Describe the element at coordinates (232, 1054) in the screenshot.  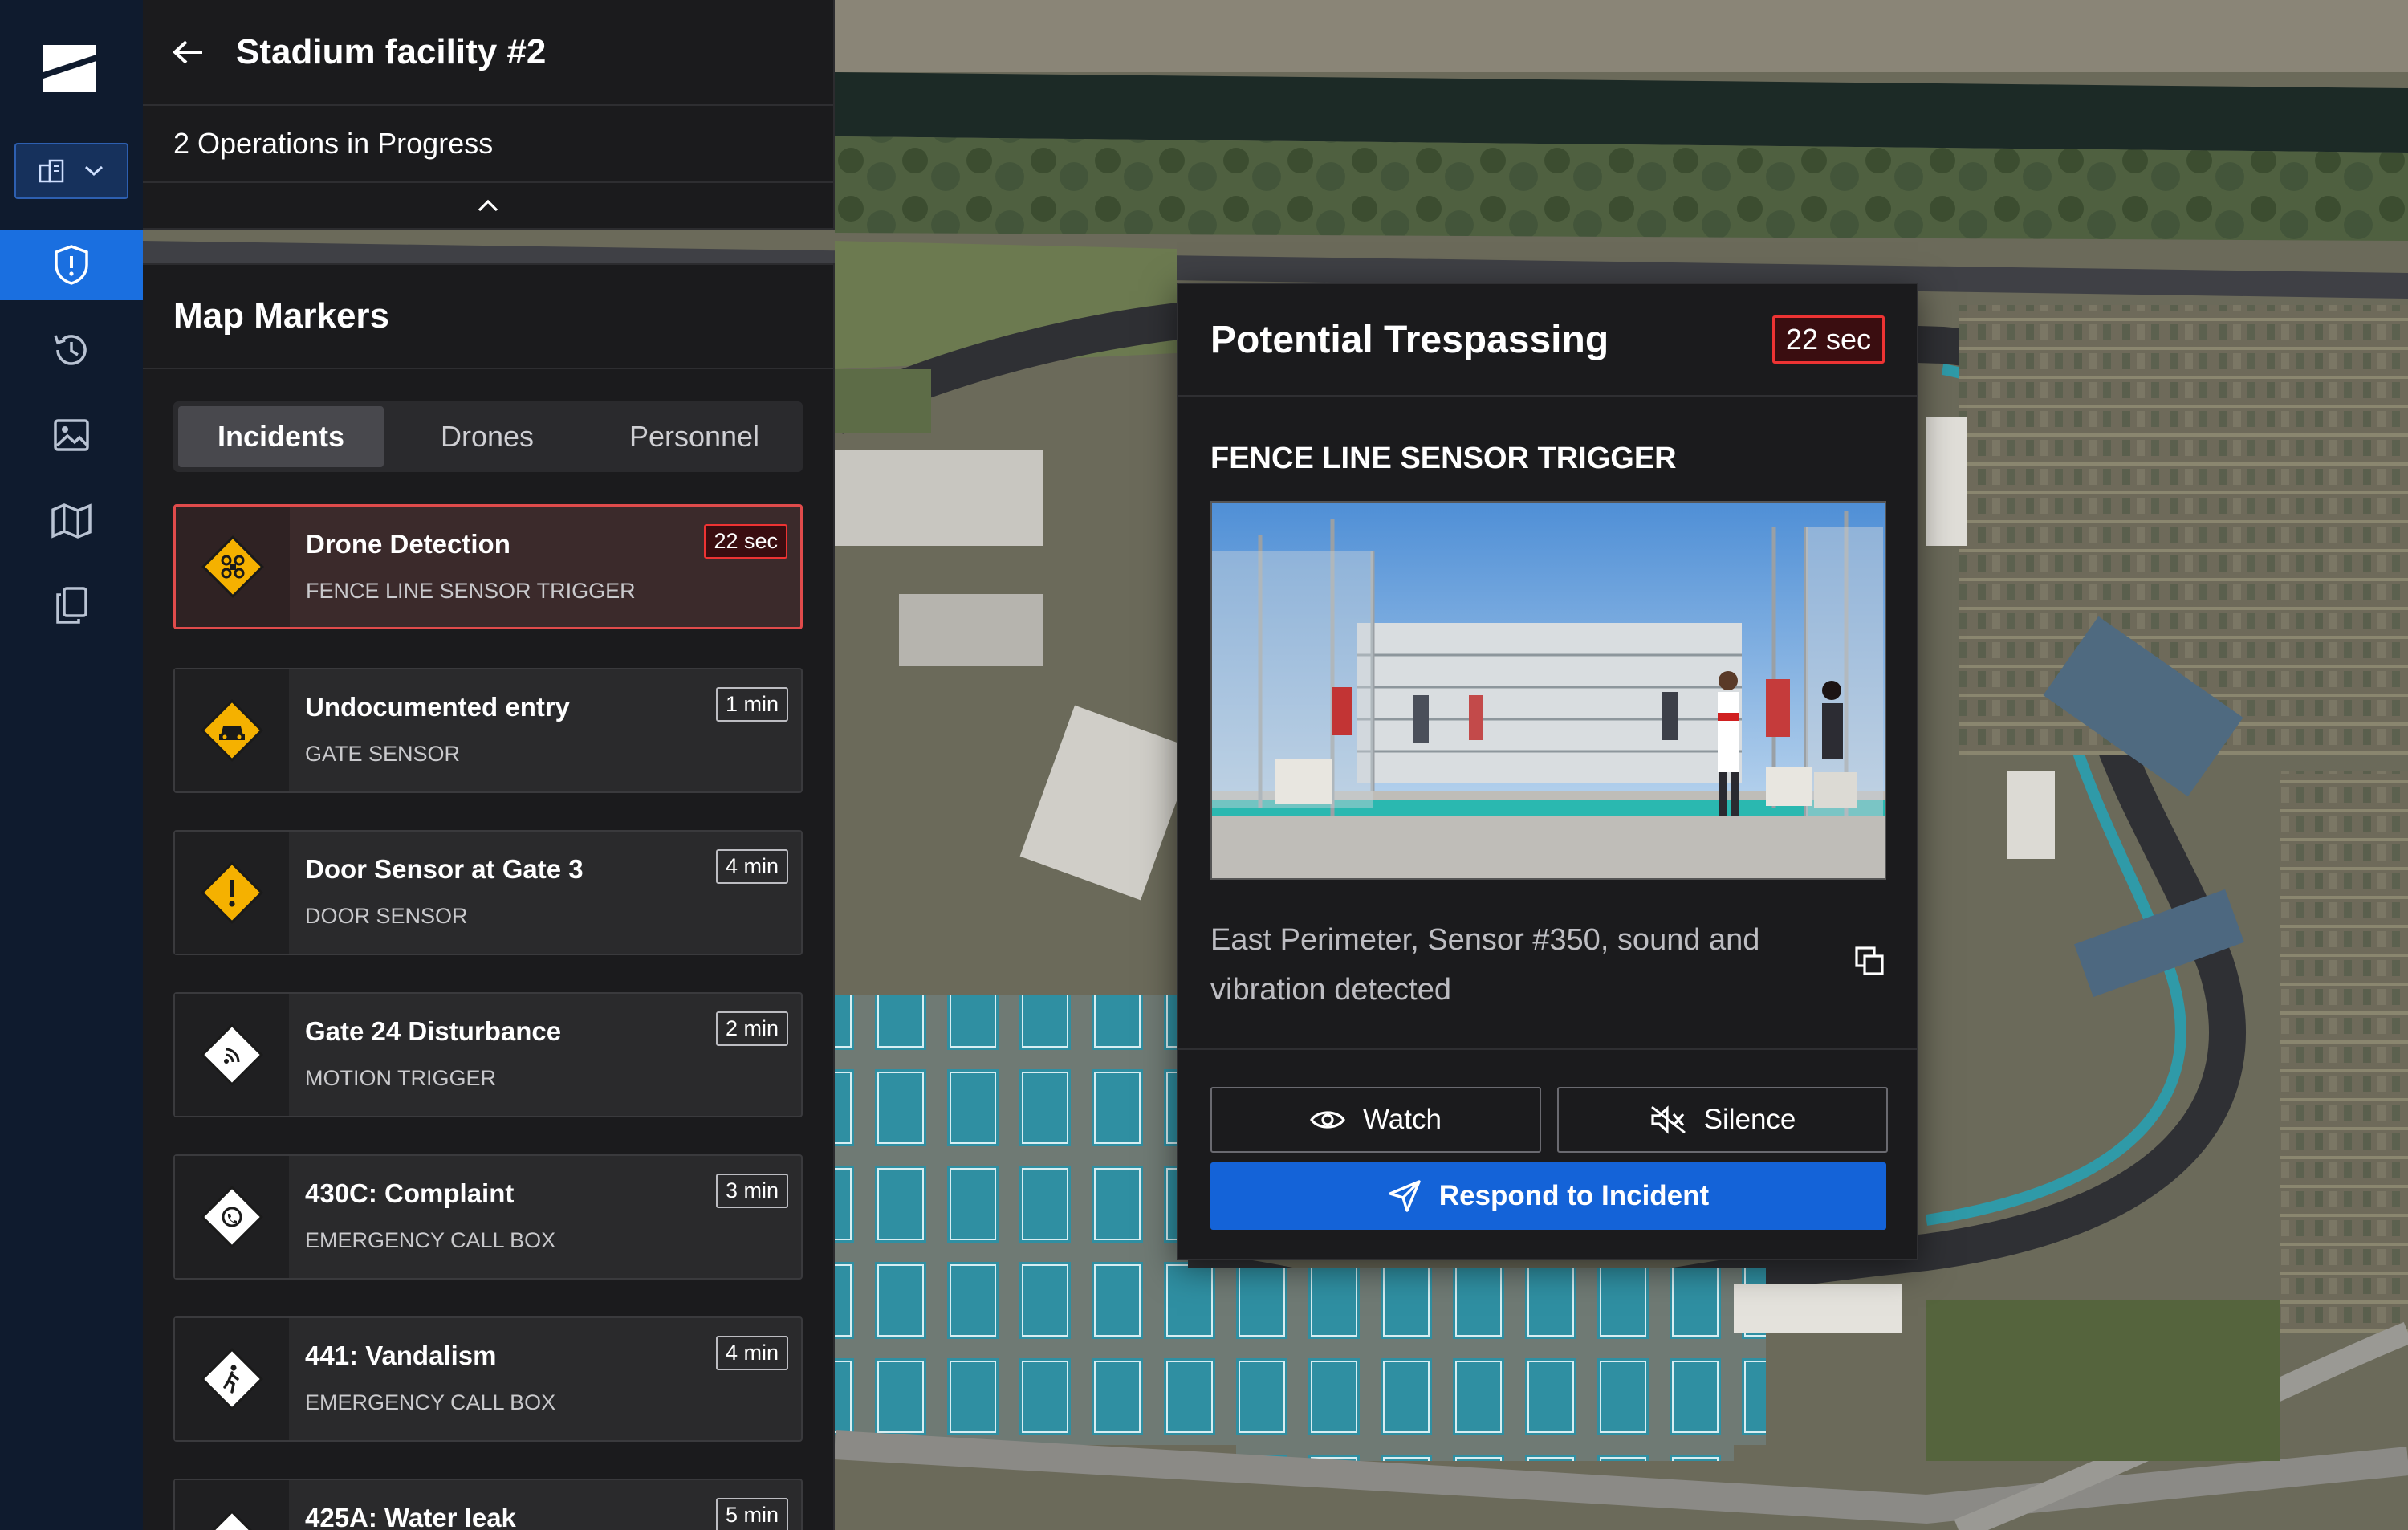
I see `signal-icon` at that location.